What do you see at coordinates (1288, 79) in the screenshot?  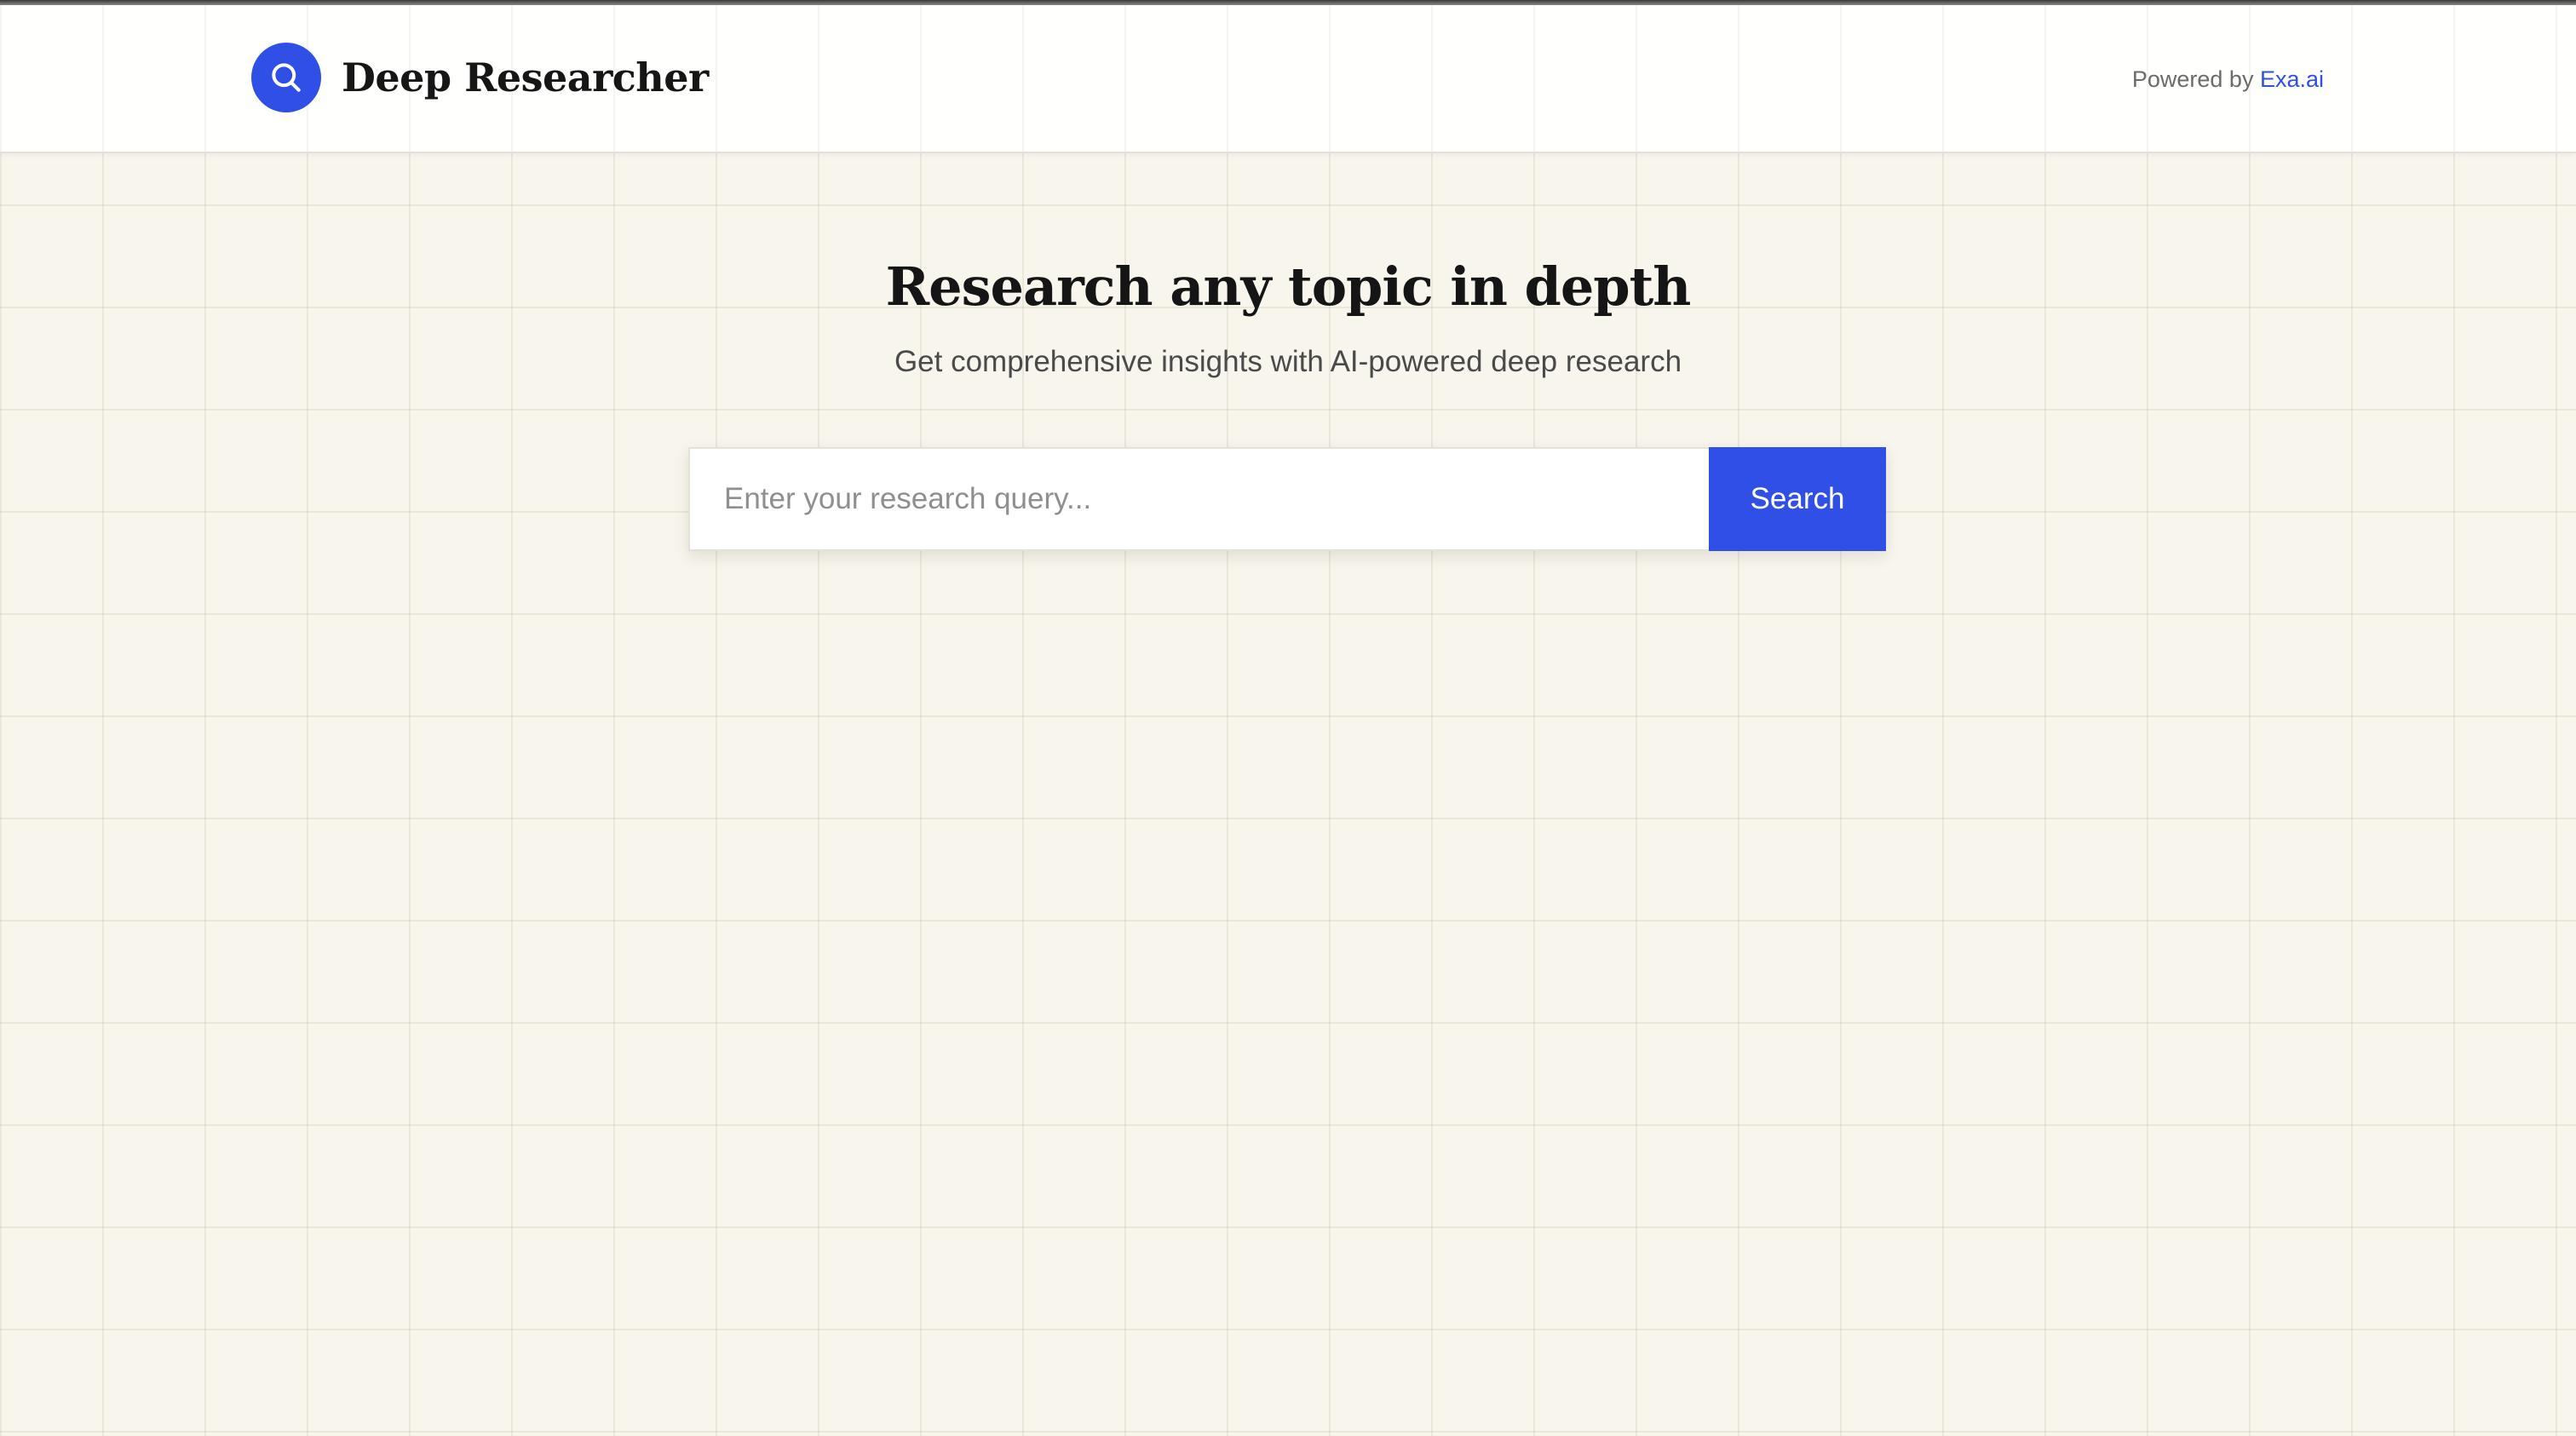 I see `app-header: Deep Researcher Powered by Exa.ai` at bounding box center [1288, 79].